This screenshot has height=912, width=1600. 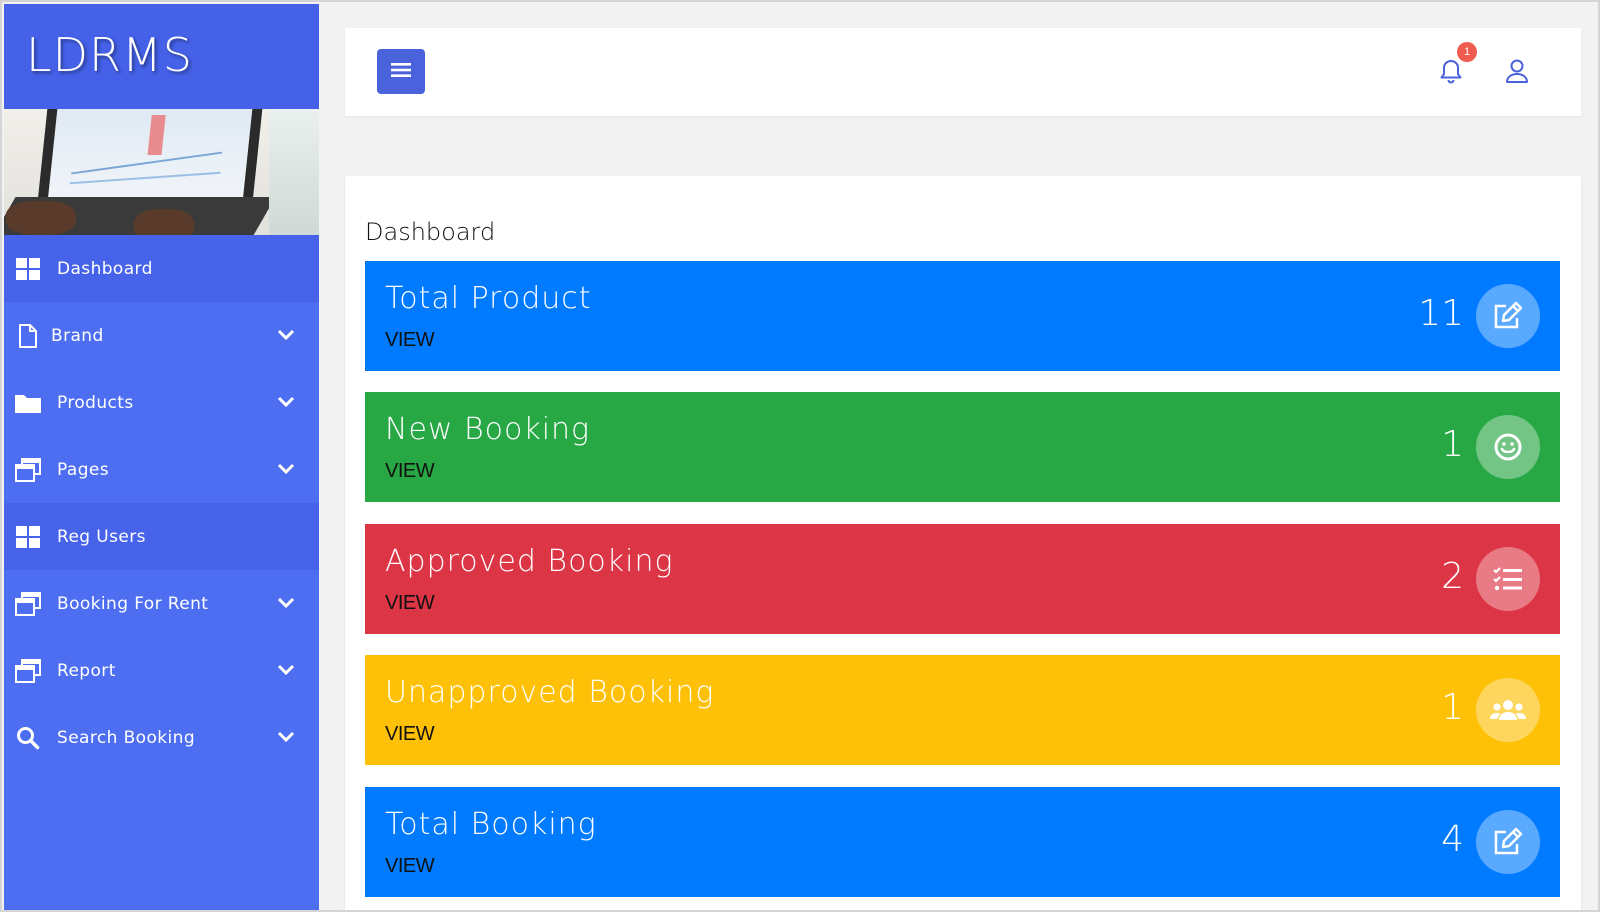 I want to click on sidebar-item-label: Brand, so click(x=77, y=335).